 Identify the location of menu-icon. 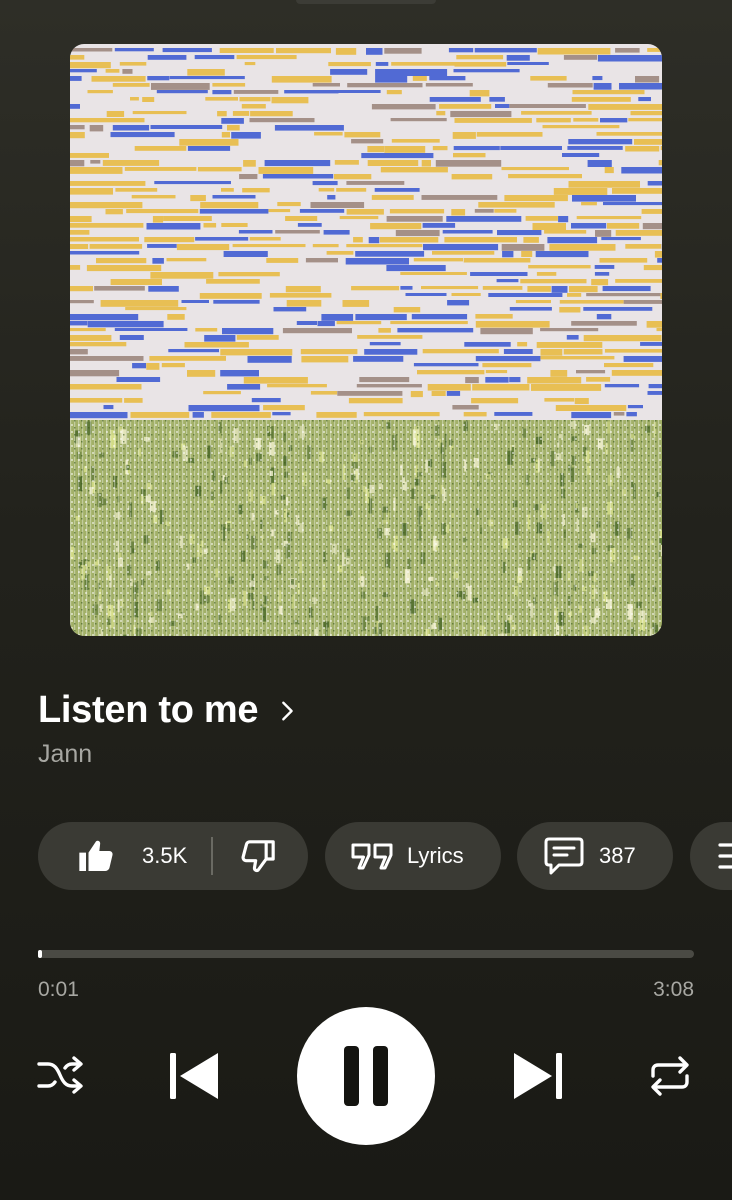
(725, 856).